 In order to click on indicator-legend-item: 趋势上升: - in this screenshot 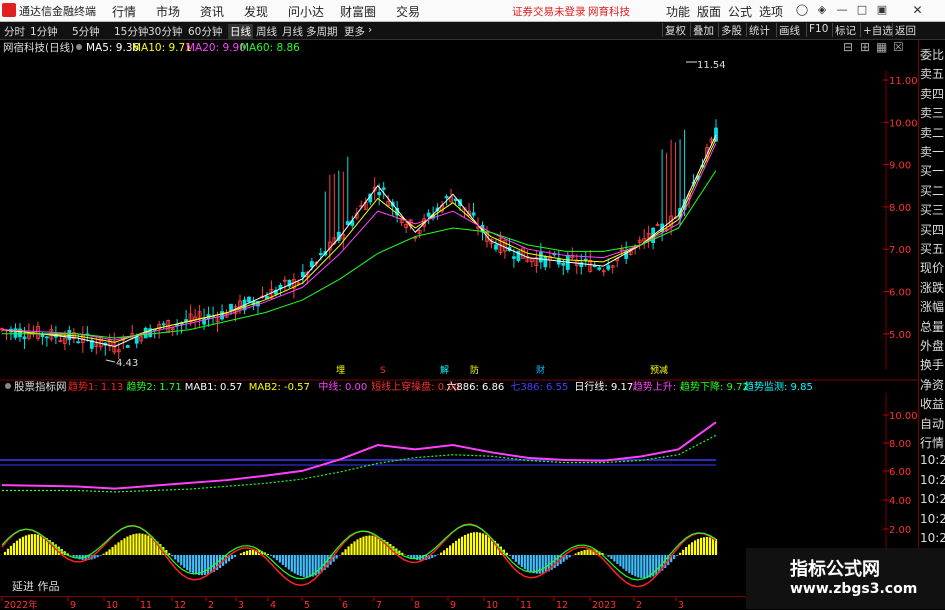, I will do `click(658, 386)`.